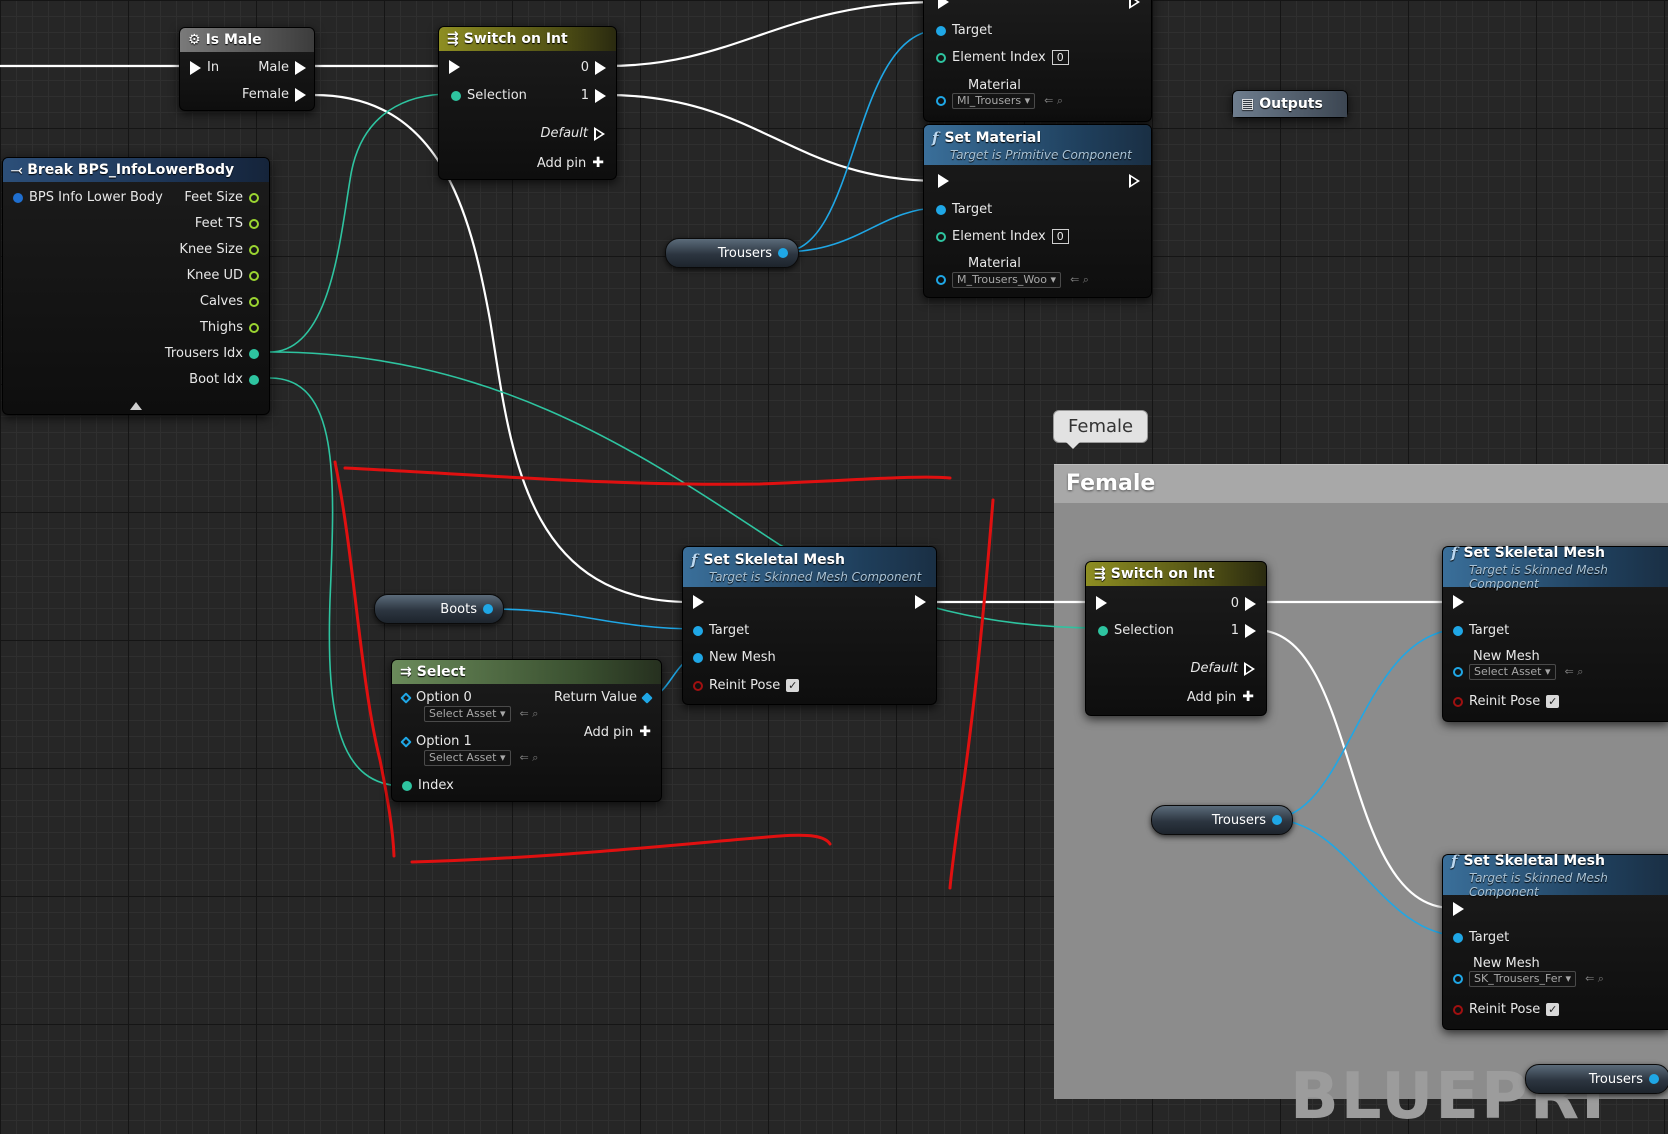 The width and height of the screenshot is (1668, 1134). Describe the element at coordinates (467, 758) in the screenshot. I see `option1-dropdown: Select Asset ▾` at that location.